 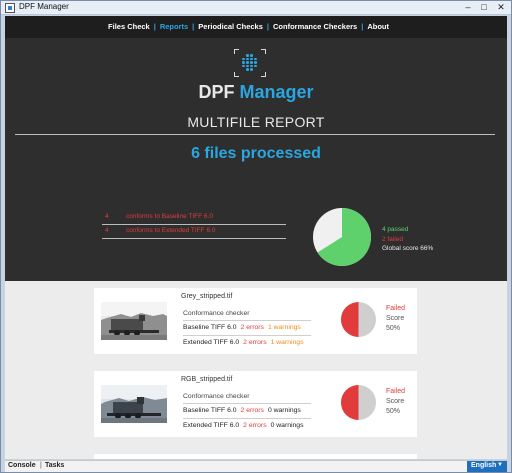 I want to click on conformance-text: conforms to Baseline TIFF 6.0, so click(x=169, y=216).